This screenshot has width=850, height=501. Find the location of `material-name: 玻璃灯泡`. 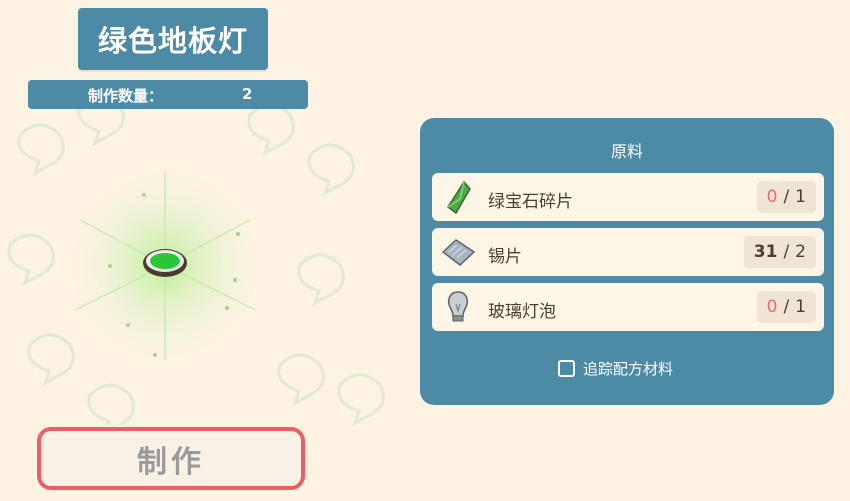

material-name: 玻璃灯泡 is located at coordinates (522, 312).